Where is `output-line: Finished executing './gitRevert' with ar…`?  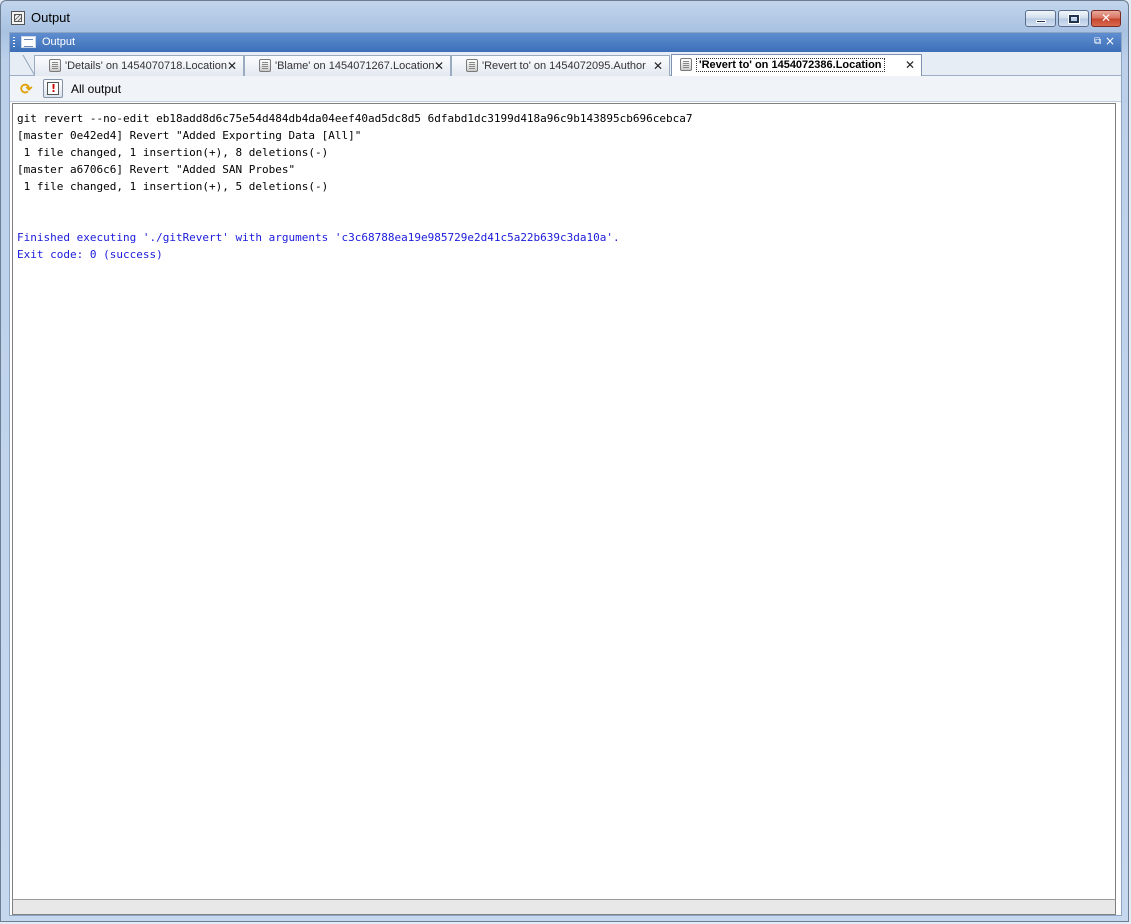 output-line: Finished executing './gitRevert' with ar… is located at coordinates (318, 237).